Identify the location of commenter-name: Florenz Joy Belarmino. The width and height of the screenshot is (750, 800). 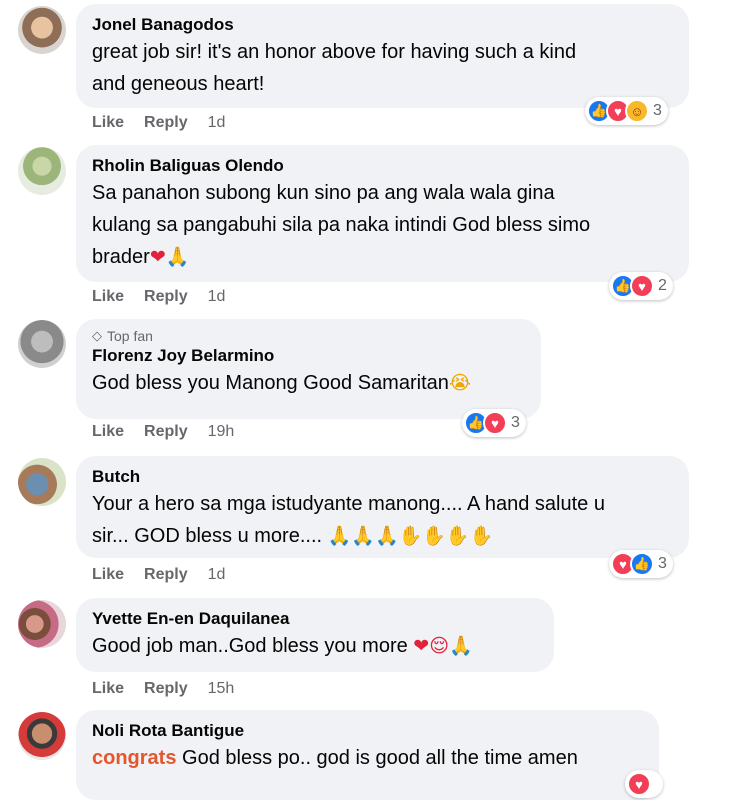
(308, 356).